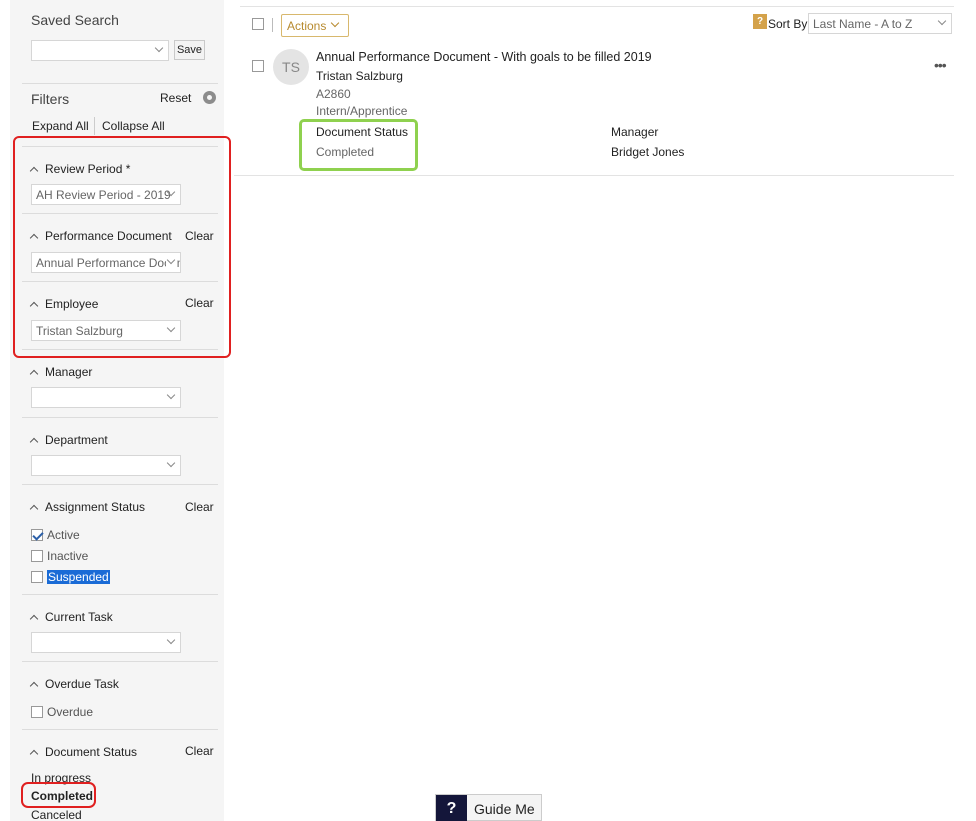  I want to click on expand-all-link: Expand All, so click(60, 126).